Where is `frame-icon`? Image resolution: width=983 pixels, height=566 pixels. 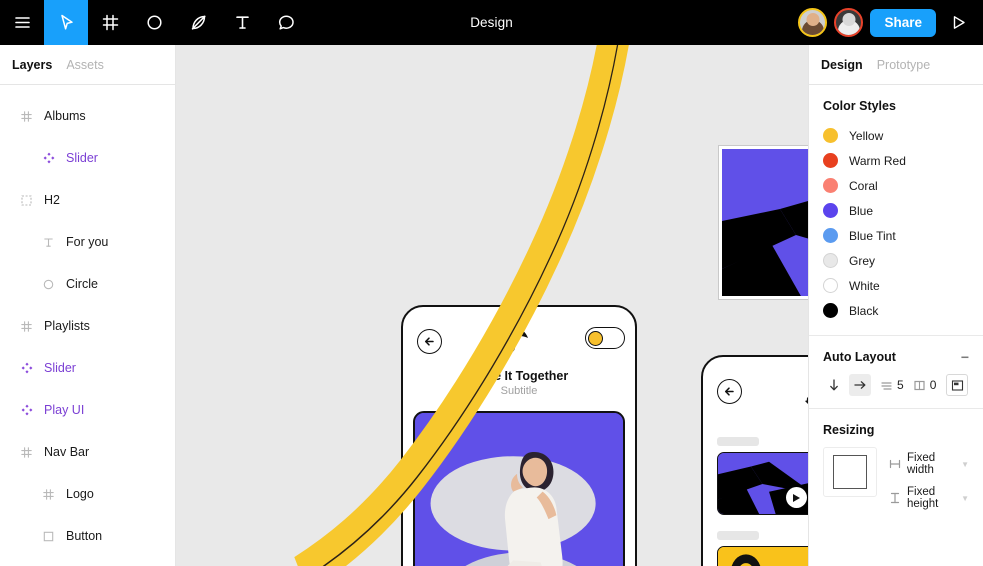 frame-icon is located at coordinates (26, 326).